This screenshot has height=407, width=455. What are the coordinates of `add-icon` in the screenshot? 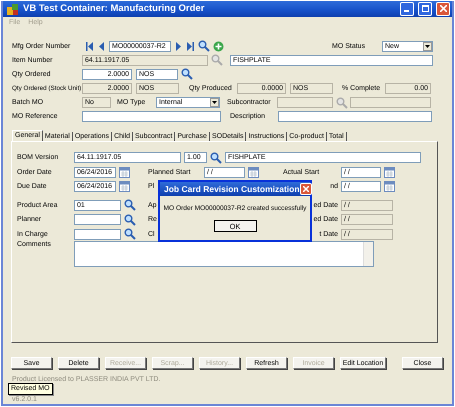 It's located at (218, 46).